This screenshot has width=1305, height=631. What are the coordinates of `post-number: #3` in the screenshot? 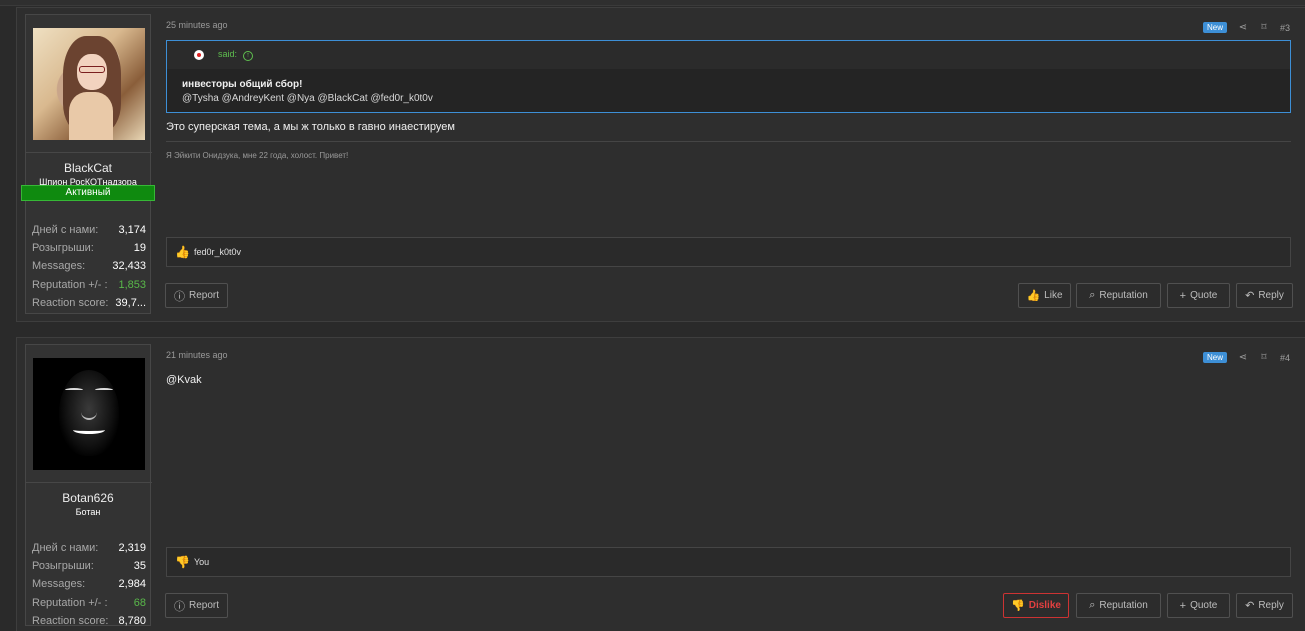 It's located at (1285, 28).